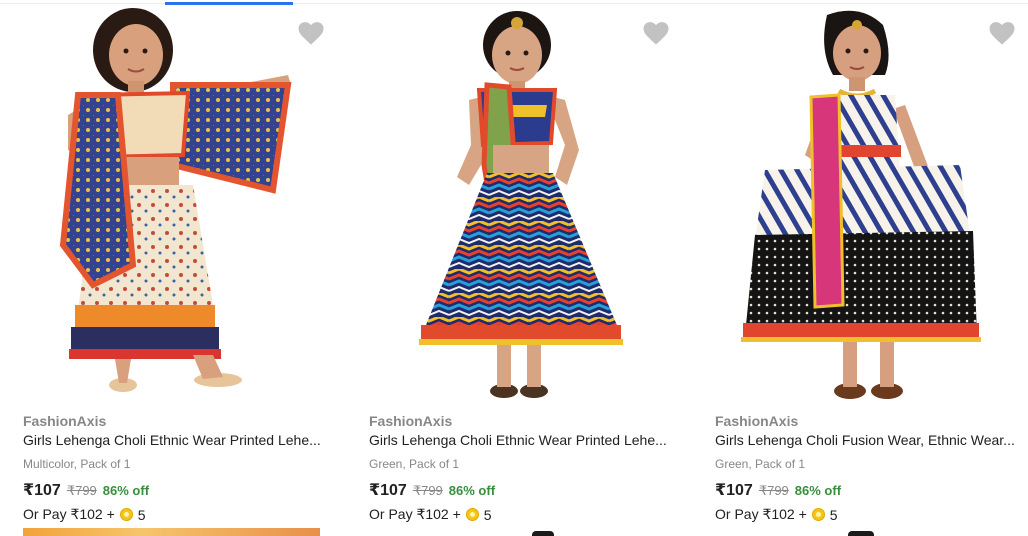 The image size is (1028, 536). Describe the element at coordinates (77, 464) in the screenshot. I see `product-variant: Multicolor, Pack of 1` at that location.